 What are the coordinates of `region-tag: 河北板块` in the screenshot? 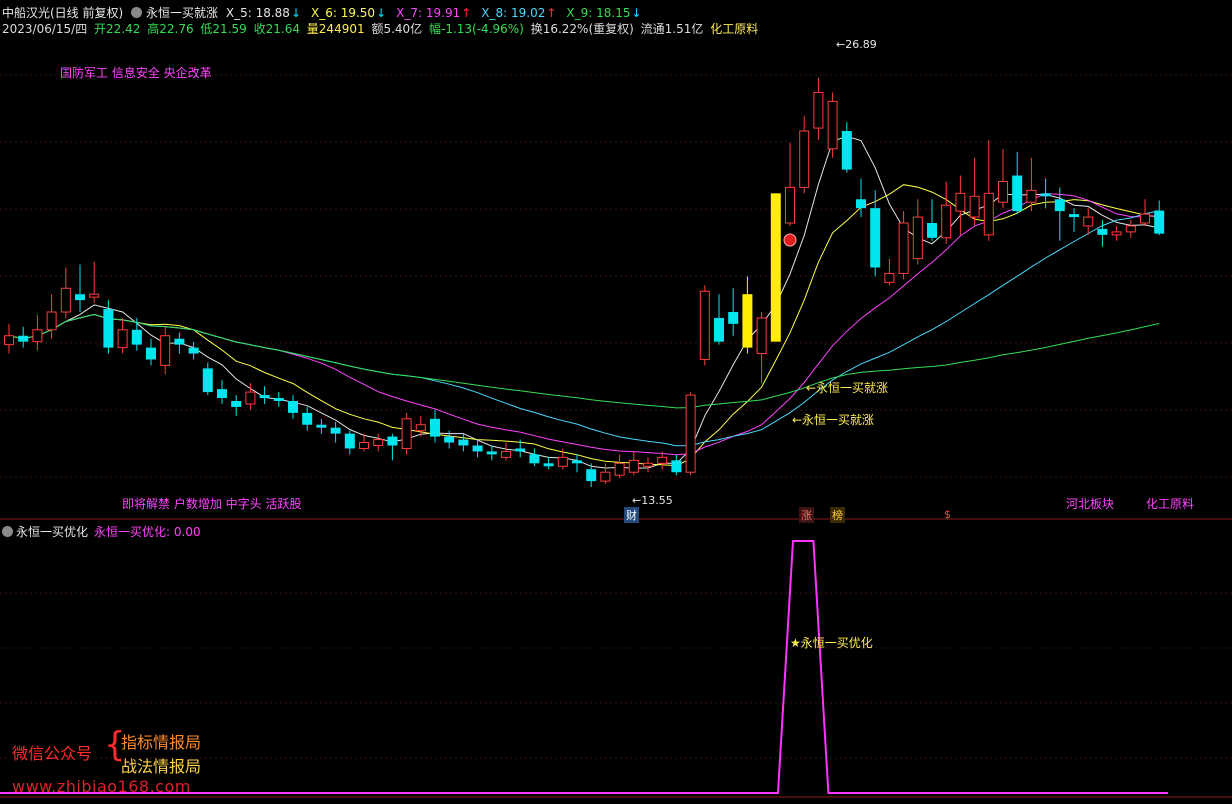 It's located at (1090, 503).